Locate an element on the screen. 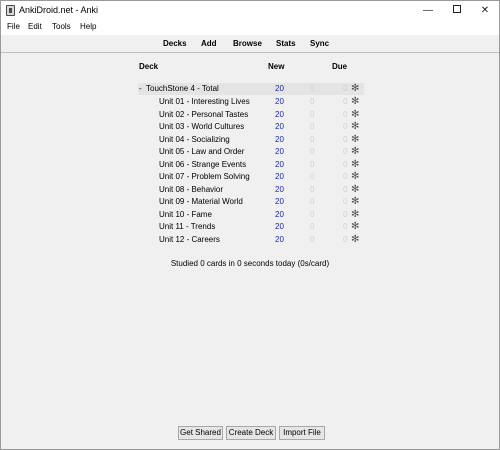 Image resolution: width=500 pixels, height=450 pixels. create-deck-button: Create Deck is located at coordinates (251, 433).